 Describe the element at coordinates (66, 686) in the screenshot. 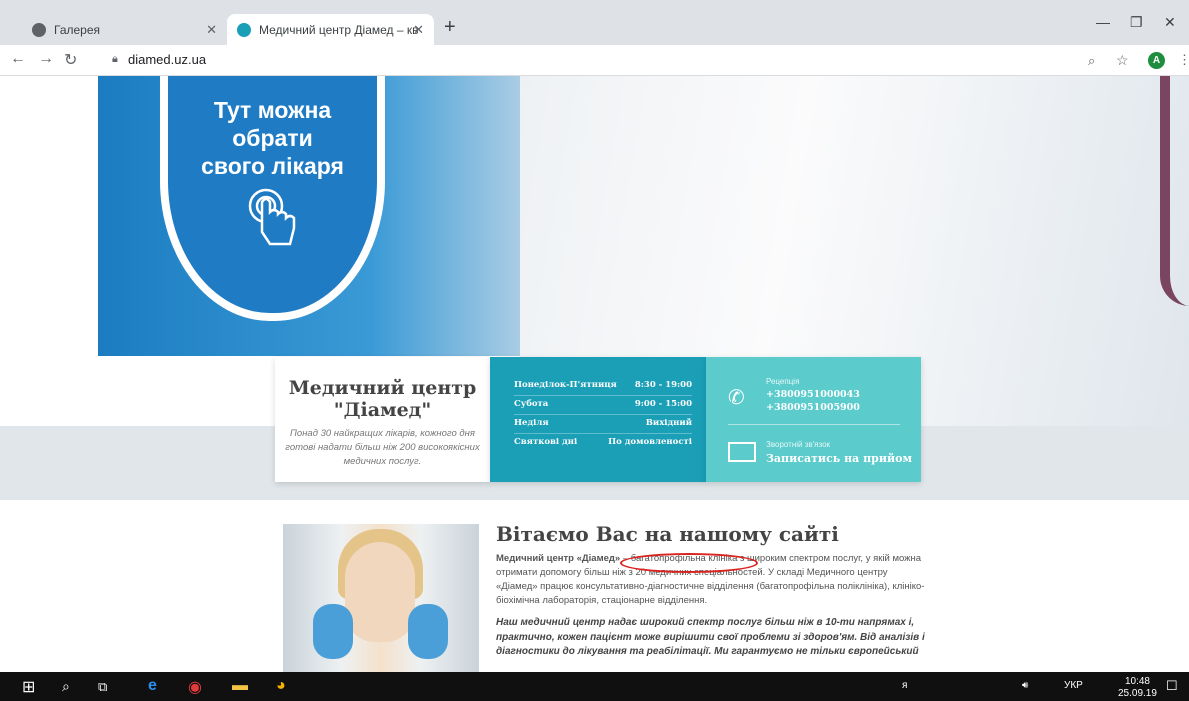

I see `search-icon: ⌕` at that location.